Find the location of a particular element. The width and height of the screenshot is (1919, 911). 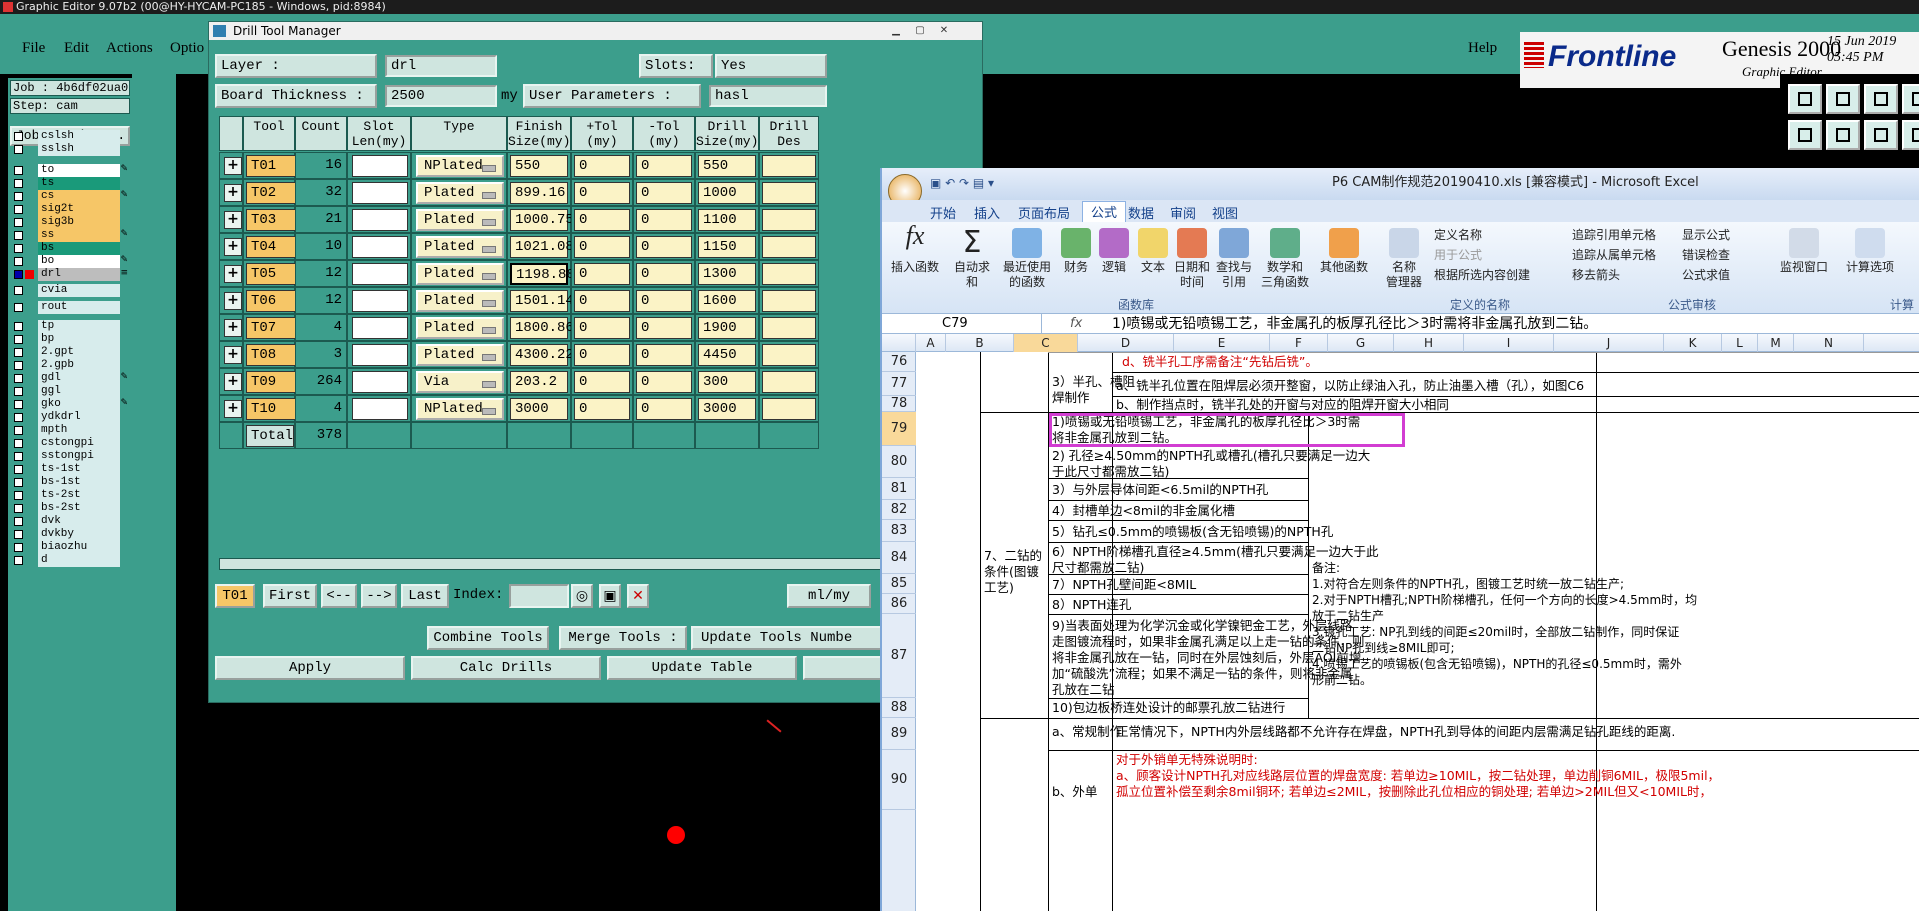

layer-2.gpt: 2.gpt is located at coordinates (70, 352).